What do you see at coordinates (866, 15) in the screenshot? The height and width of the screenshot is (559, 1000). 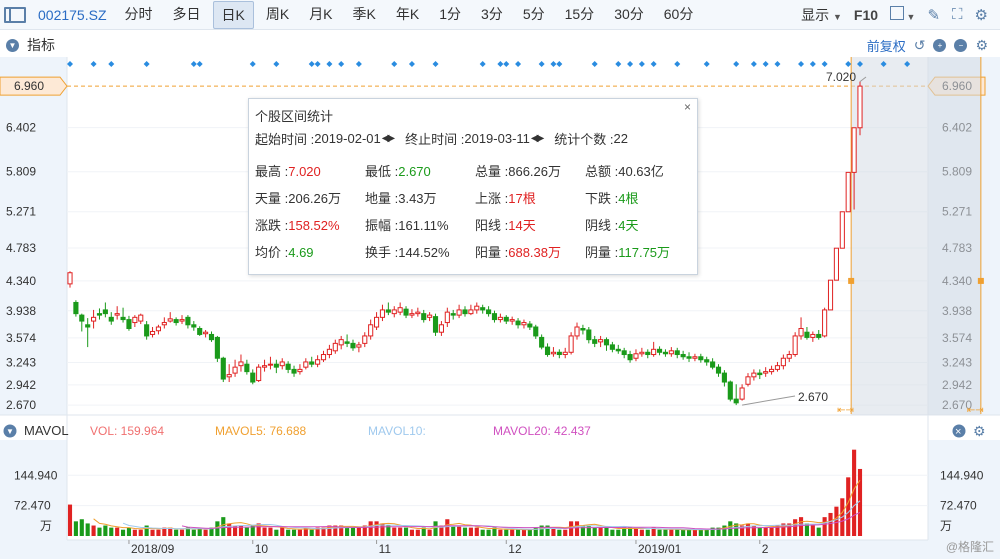 I see `f10-button: F10` at bounding box center [866, 15].